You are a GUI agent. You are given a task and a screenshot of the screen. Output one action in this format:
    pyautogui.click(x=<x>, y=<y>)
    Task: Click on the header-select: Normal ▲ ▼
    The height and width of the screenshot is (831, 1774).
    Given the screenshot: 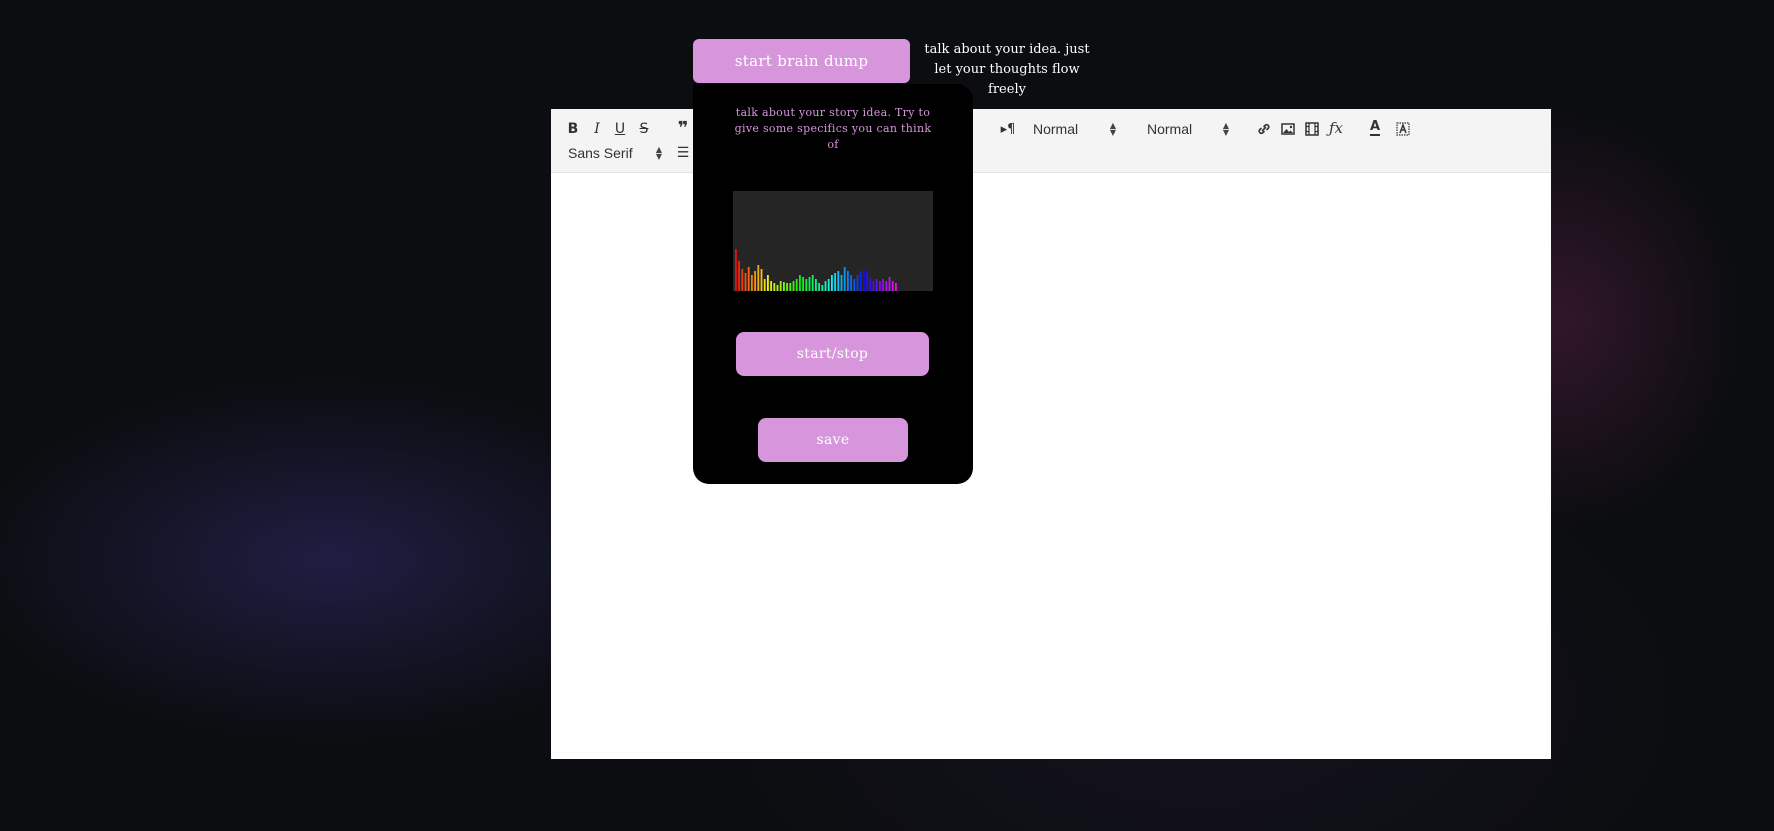 What is the action you would take?
    pyautogui.click(x=1074, y=129)
    